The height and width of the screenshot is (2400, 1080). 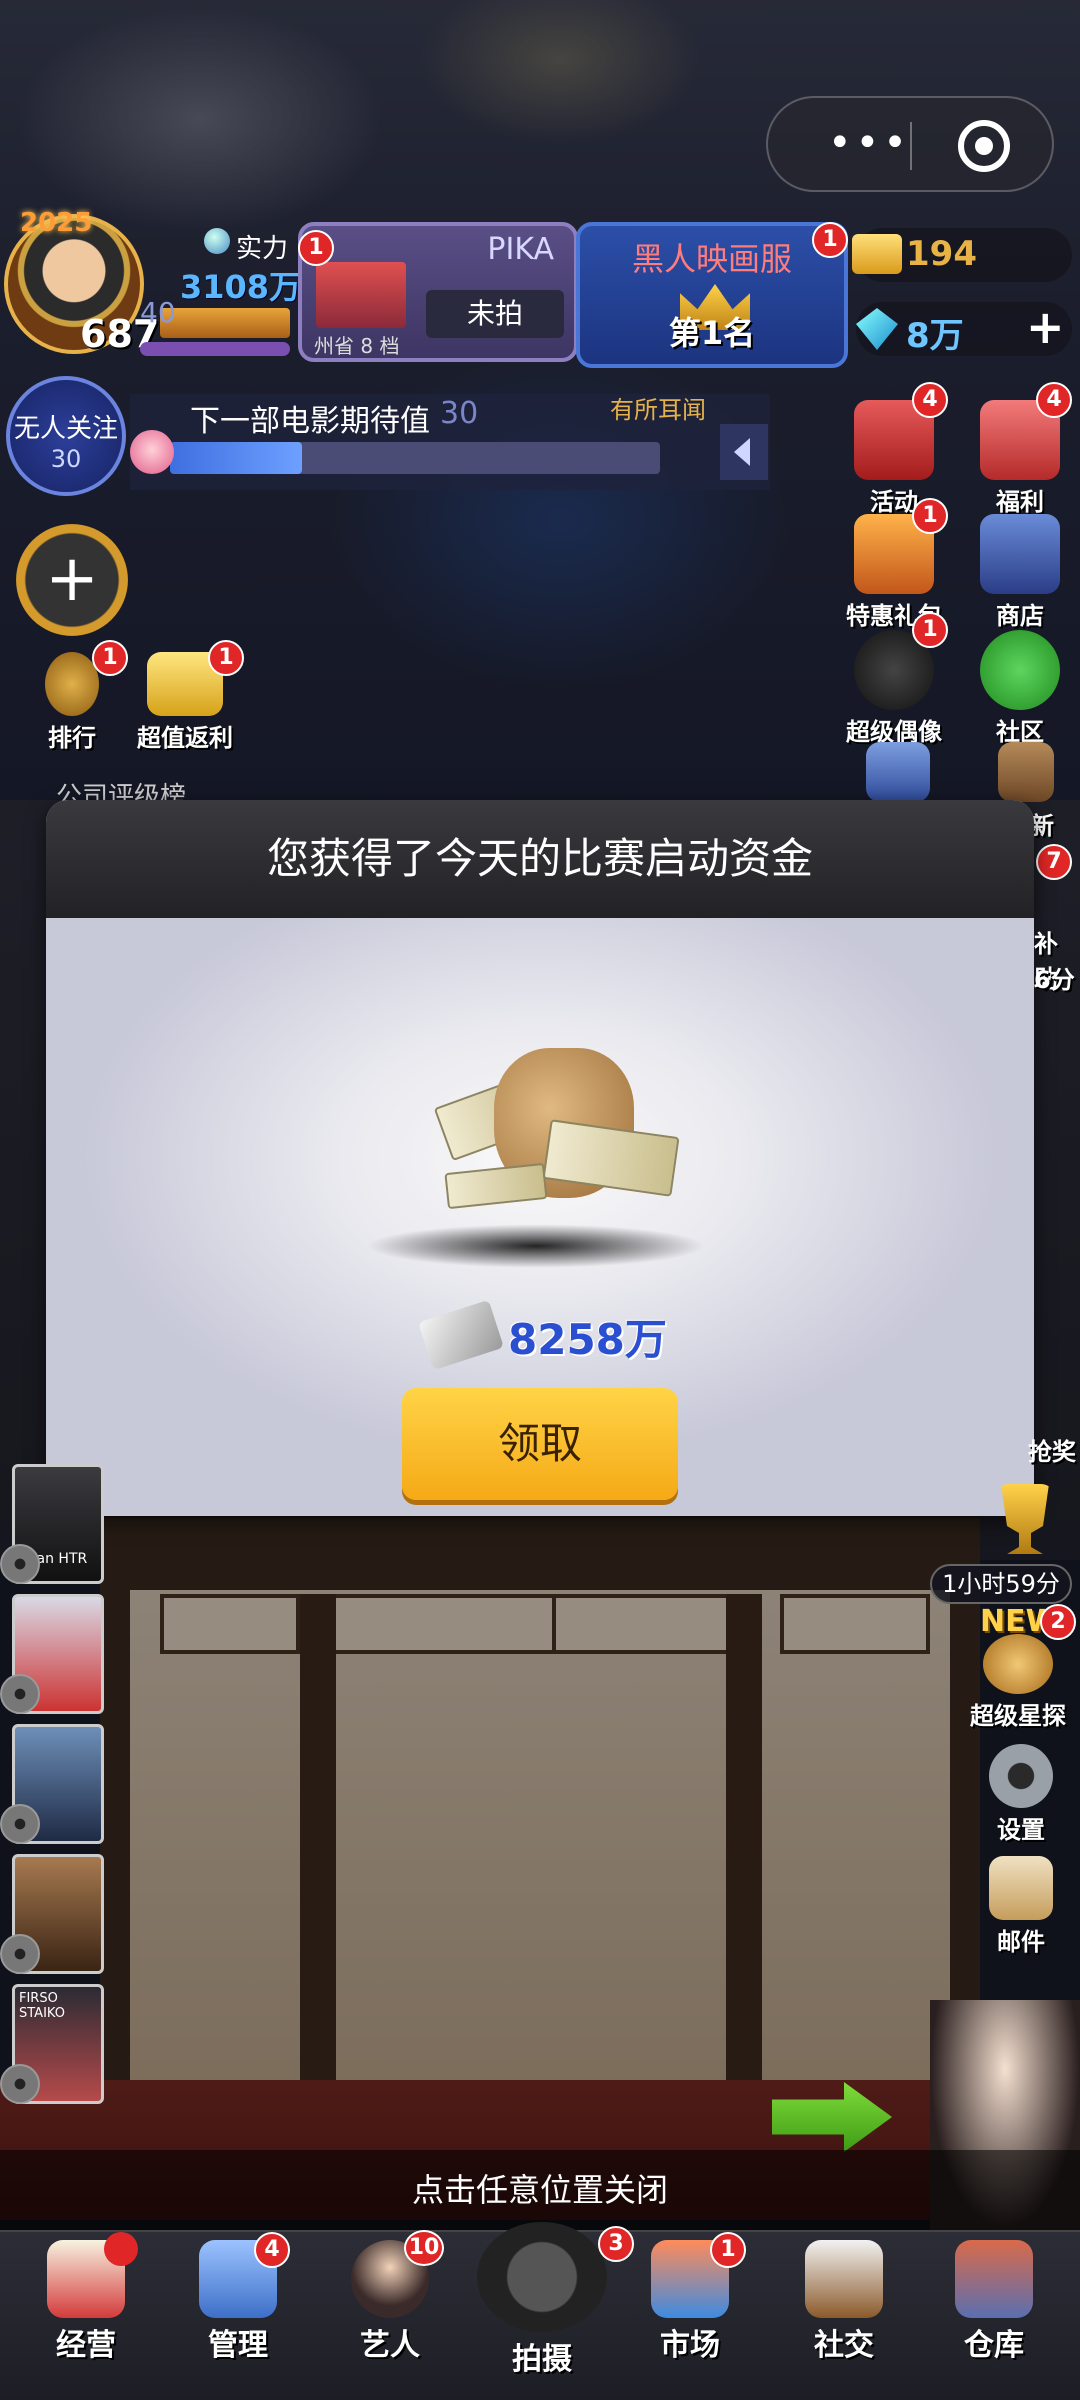 What do you see at coordinates (1020, 616) in the screenshot?
I see `shop-label: 商店` at bounding box center [1020, 616].